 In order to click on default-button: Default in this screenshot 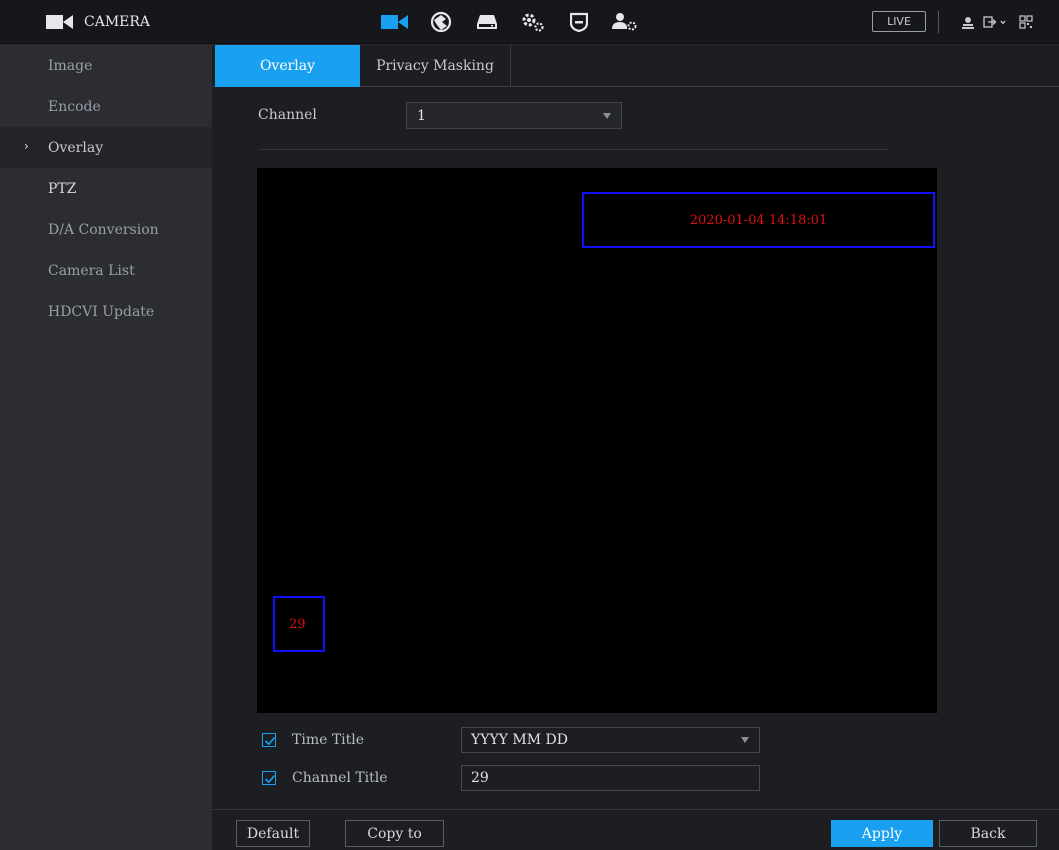, I will do `click(273, 833)`.